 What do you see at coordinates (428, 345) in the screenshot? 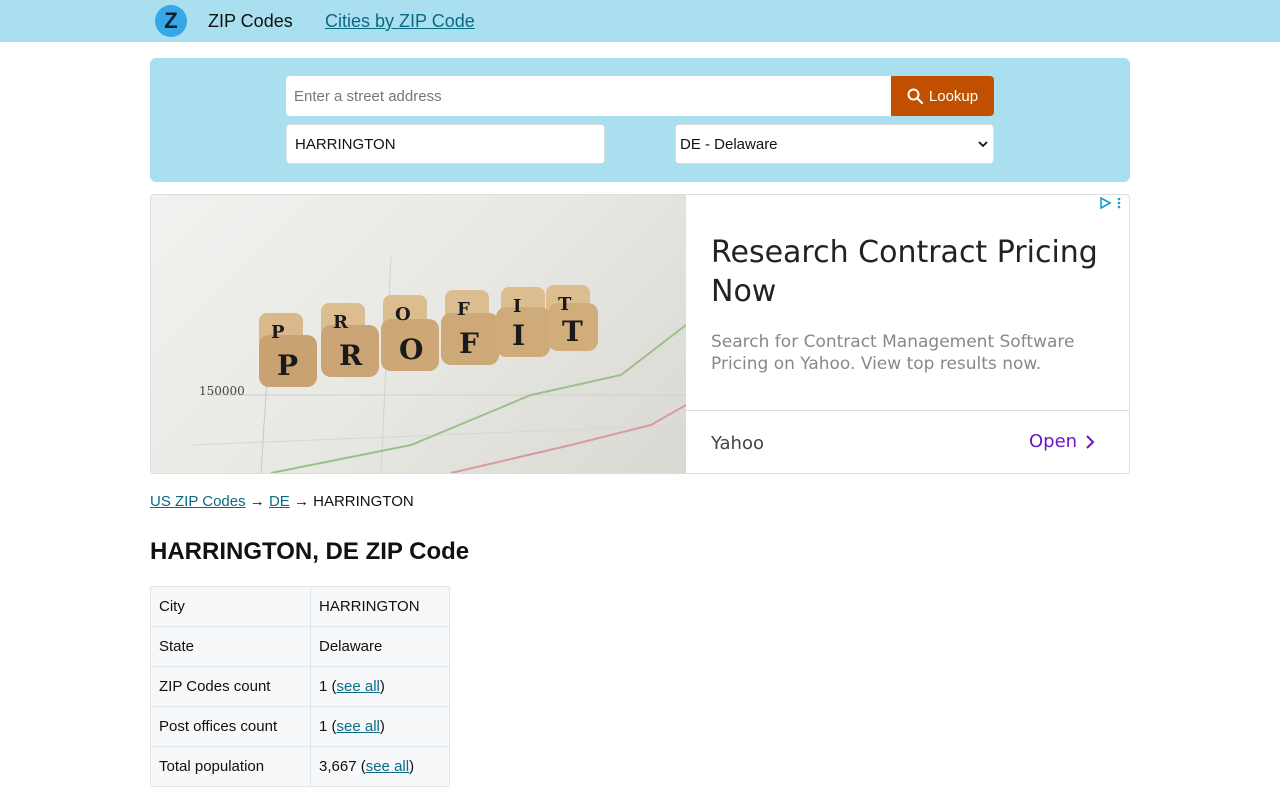
I see `dice-front-row` at bounding box center [428, 345].